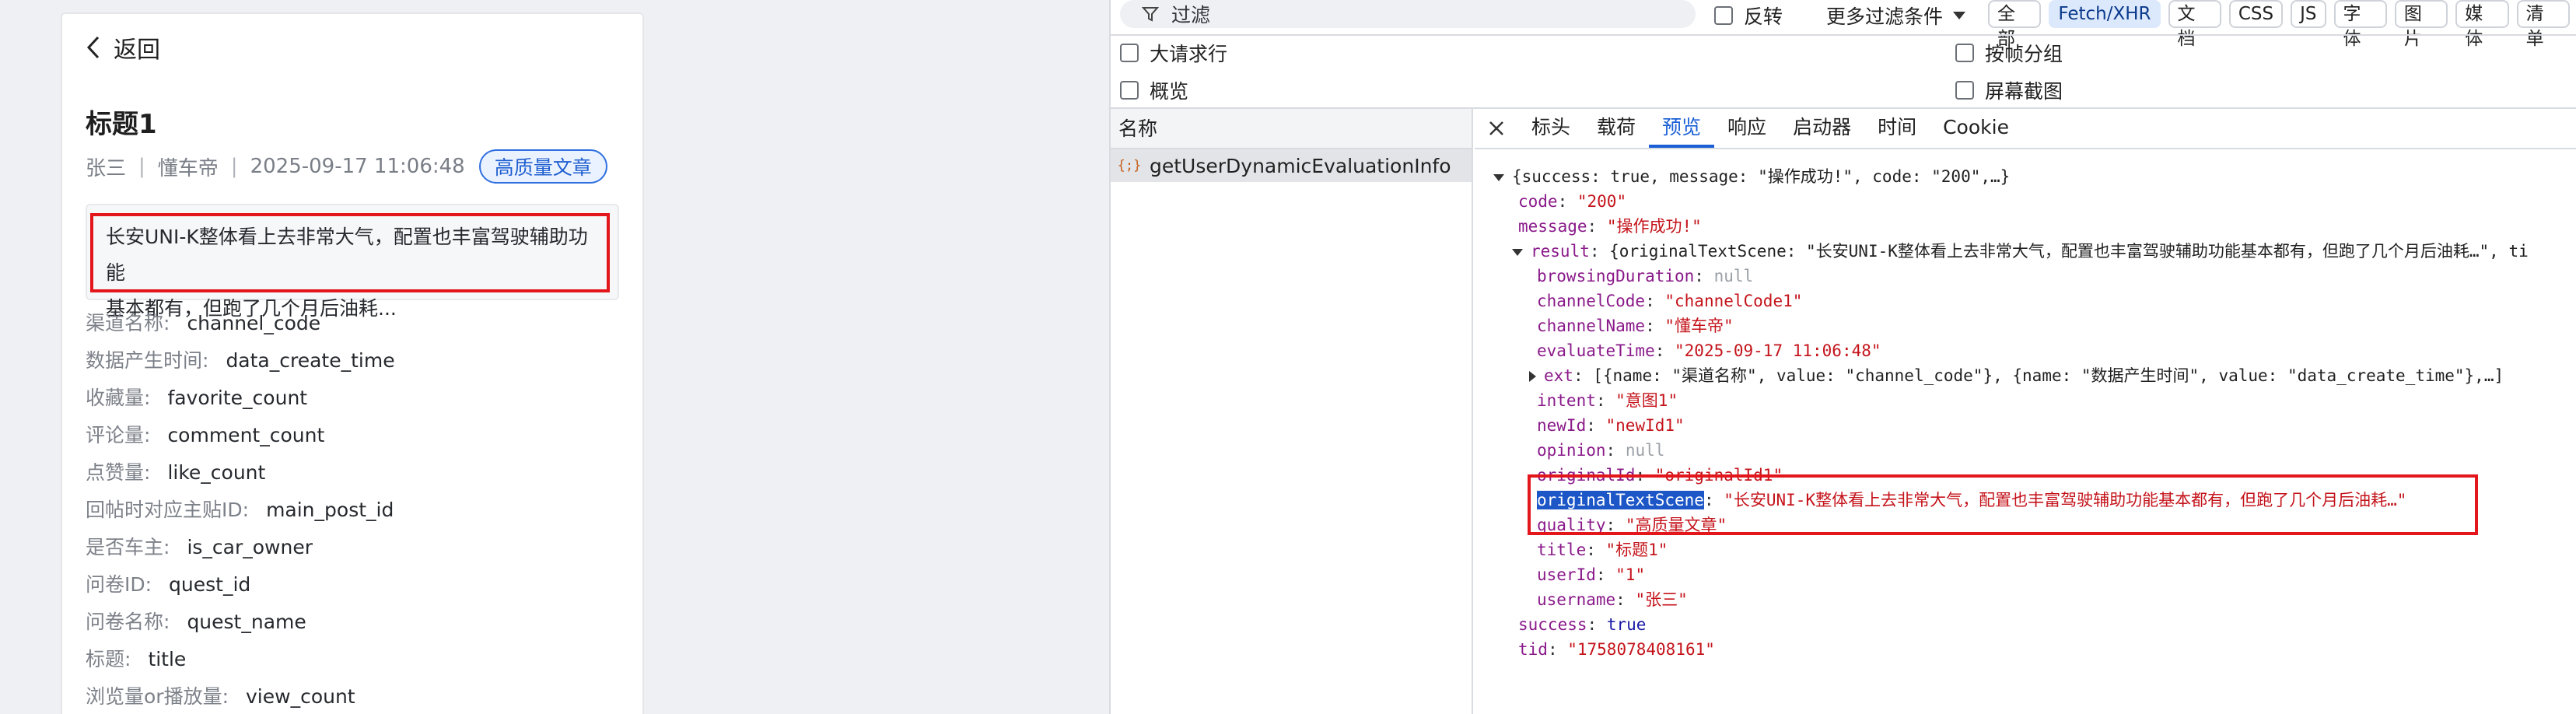 The width and height of the screenshot is (2576, 714). What do you see at coordinates (167, 659) in the screenshot?
I see `field-value: title` at bounding box center [167, 659].